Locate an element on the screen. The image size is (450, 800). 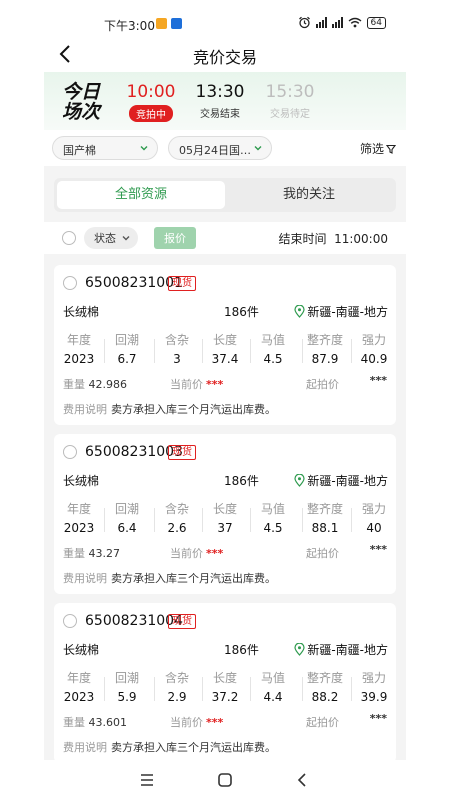
session-time: 15:30 is located at coordinates (290, 92).